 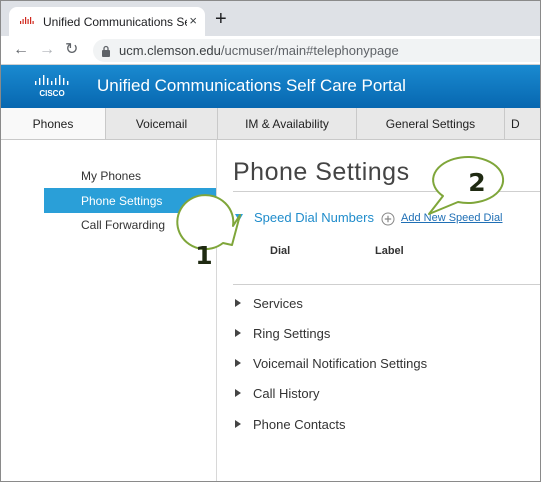 I want to click on cisco-logo-text: CISCO, so click(x=51, y=93).